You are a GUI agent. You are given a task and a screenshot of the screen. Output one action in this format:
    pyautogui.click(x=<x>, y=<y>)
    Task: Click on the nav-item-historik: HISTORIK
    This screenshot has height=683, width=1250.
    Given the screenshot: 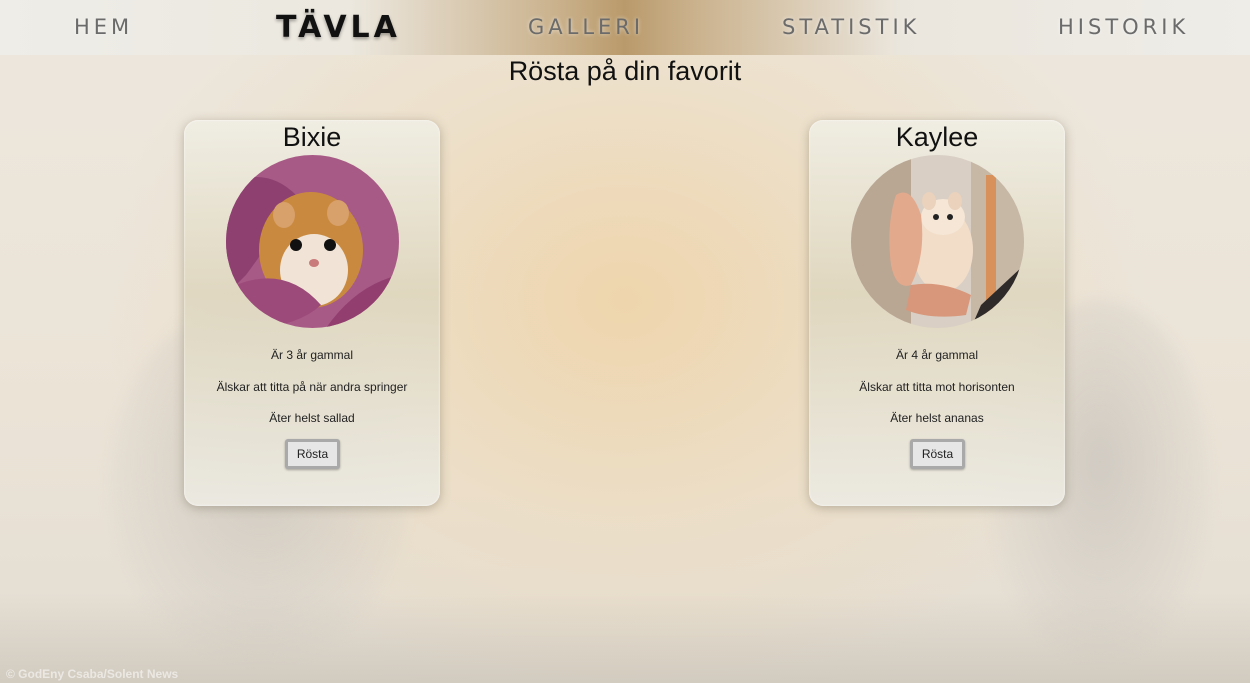 What is the action you would take?
    pyautogui.click(x=1123, y=27)
    